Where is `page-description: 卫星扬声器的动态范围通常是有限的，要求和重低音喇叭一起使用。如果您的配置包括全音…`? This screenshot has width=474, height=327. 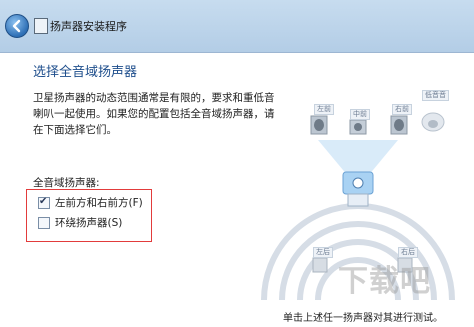
page-description: 卫星扬声器的动态范围通常是有限的，要求和重低音喇叭一起使用。如果您的配置包括全音… is located at coordinates (154, 114).